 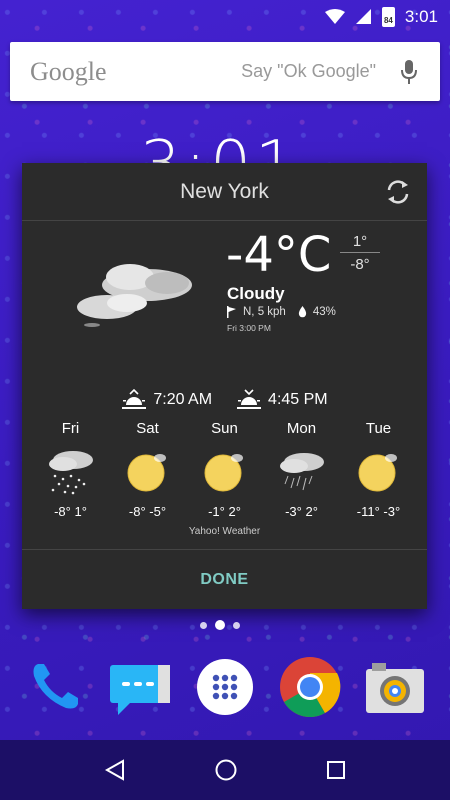 I want to click on weather-provider: Yahoo! Weather, so click(x=224, y=531).